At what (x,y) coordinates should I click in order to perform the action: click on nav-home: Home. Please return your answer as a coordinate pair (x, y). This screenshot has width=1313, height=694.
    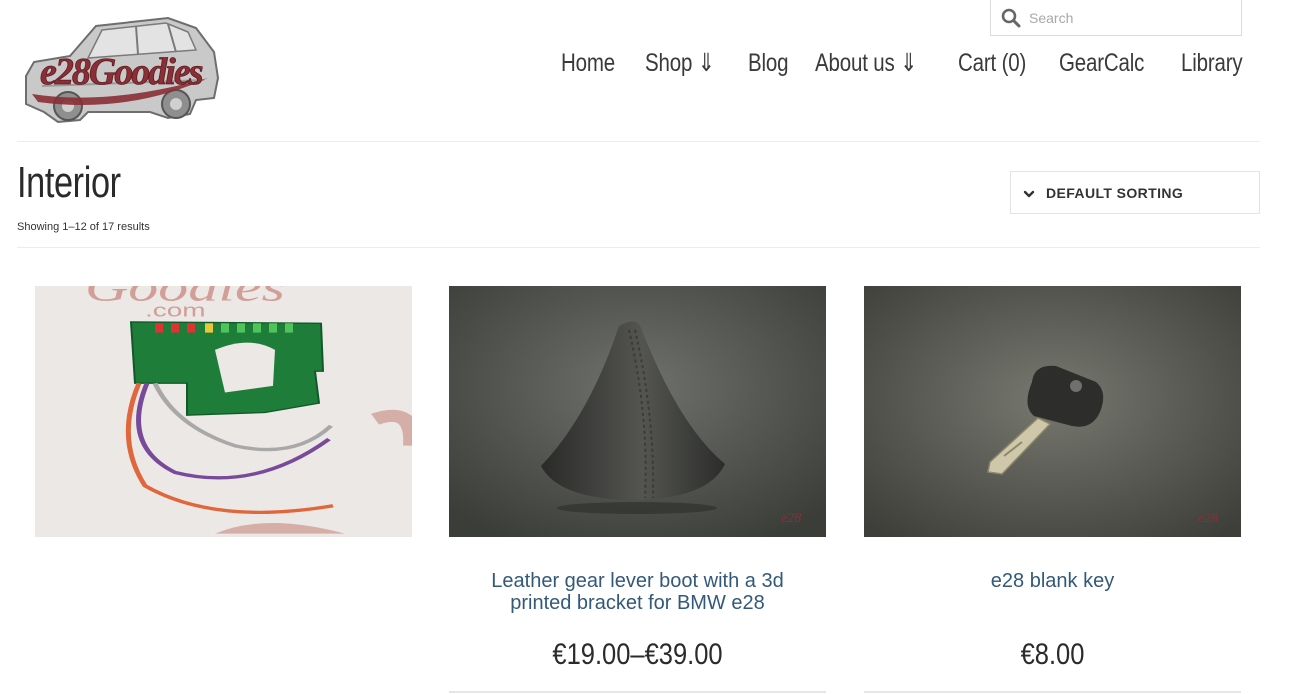
    Looking at the image, I should click on (588, 63).